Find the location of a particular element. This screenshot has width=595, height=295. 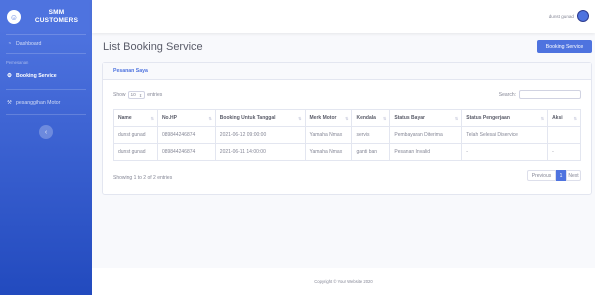

brand-text: SMM CUSTOMERS is located at coordinates (56, 17).